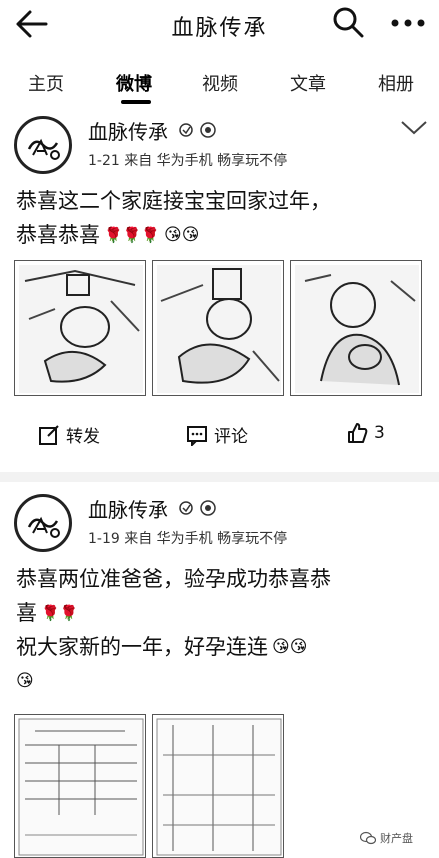 This screenshot has height=858, width=439. I want to click on repost-button: 转发, so click(69, 434).